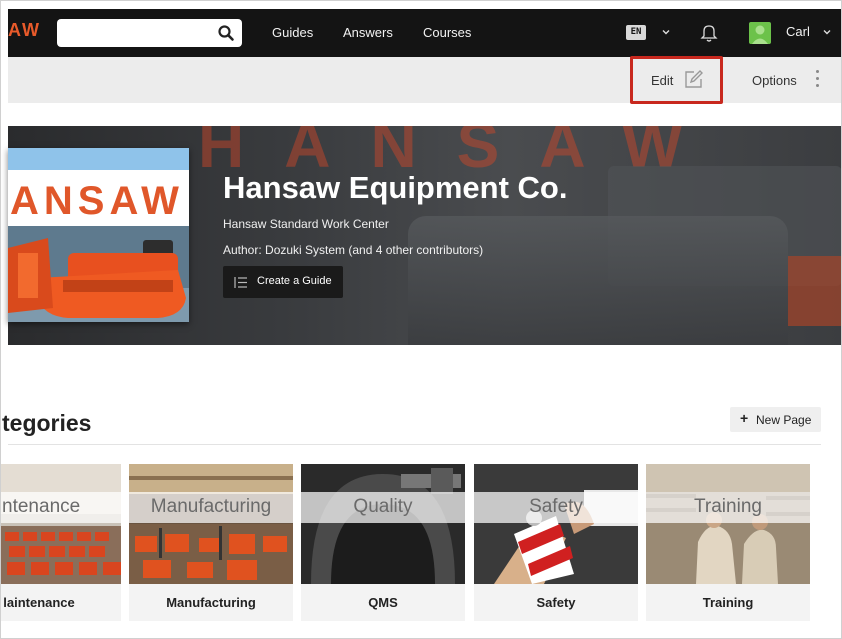  Describe the element at coordinates (556, 602) in the screenshot. I see `category-label: Safety` at that location.